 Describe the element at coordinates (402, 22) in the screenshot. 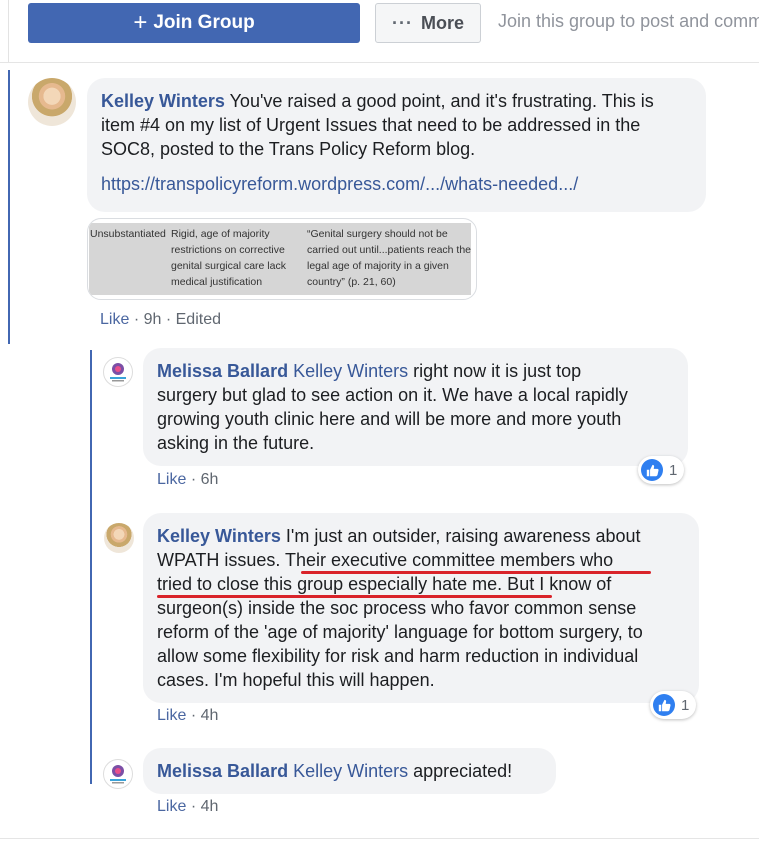

I see `ellipsis-icon: ···` at that location.